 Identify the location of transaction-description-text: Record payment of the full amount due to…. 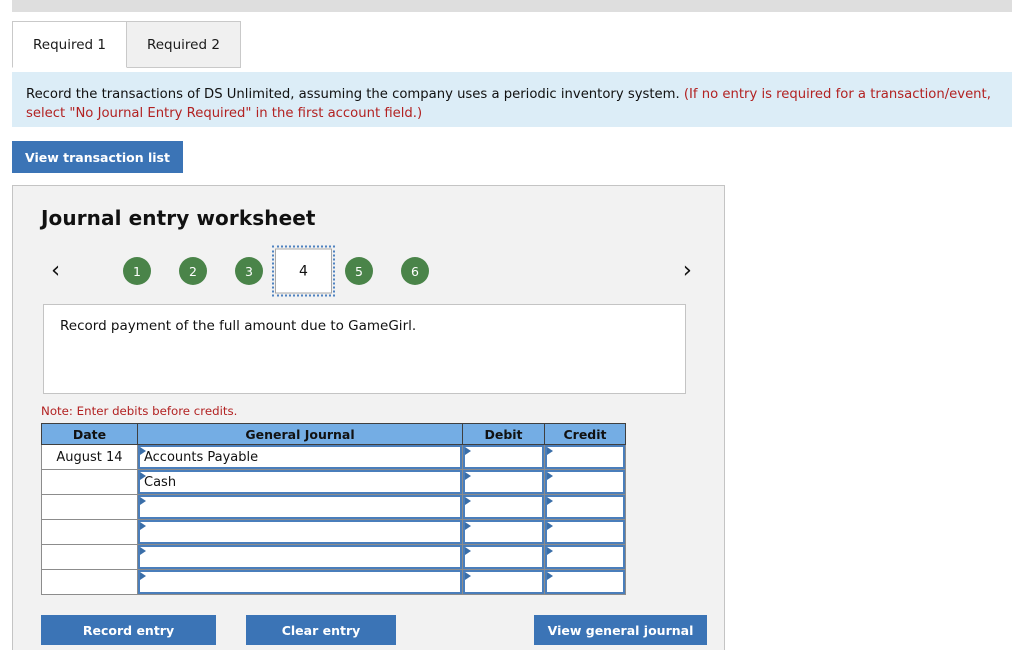
(238, 326).